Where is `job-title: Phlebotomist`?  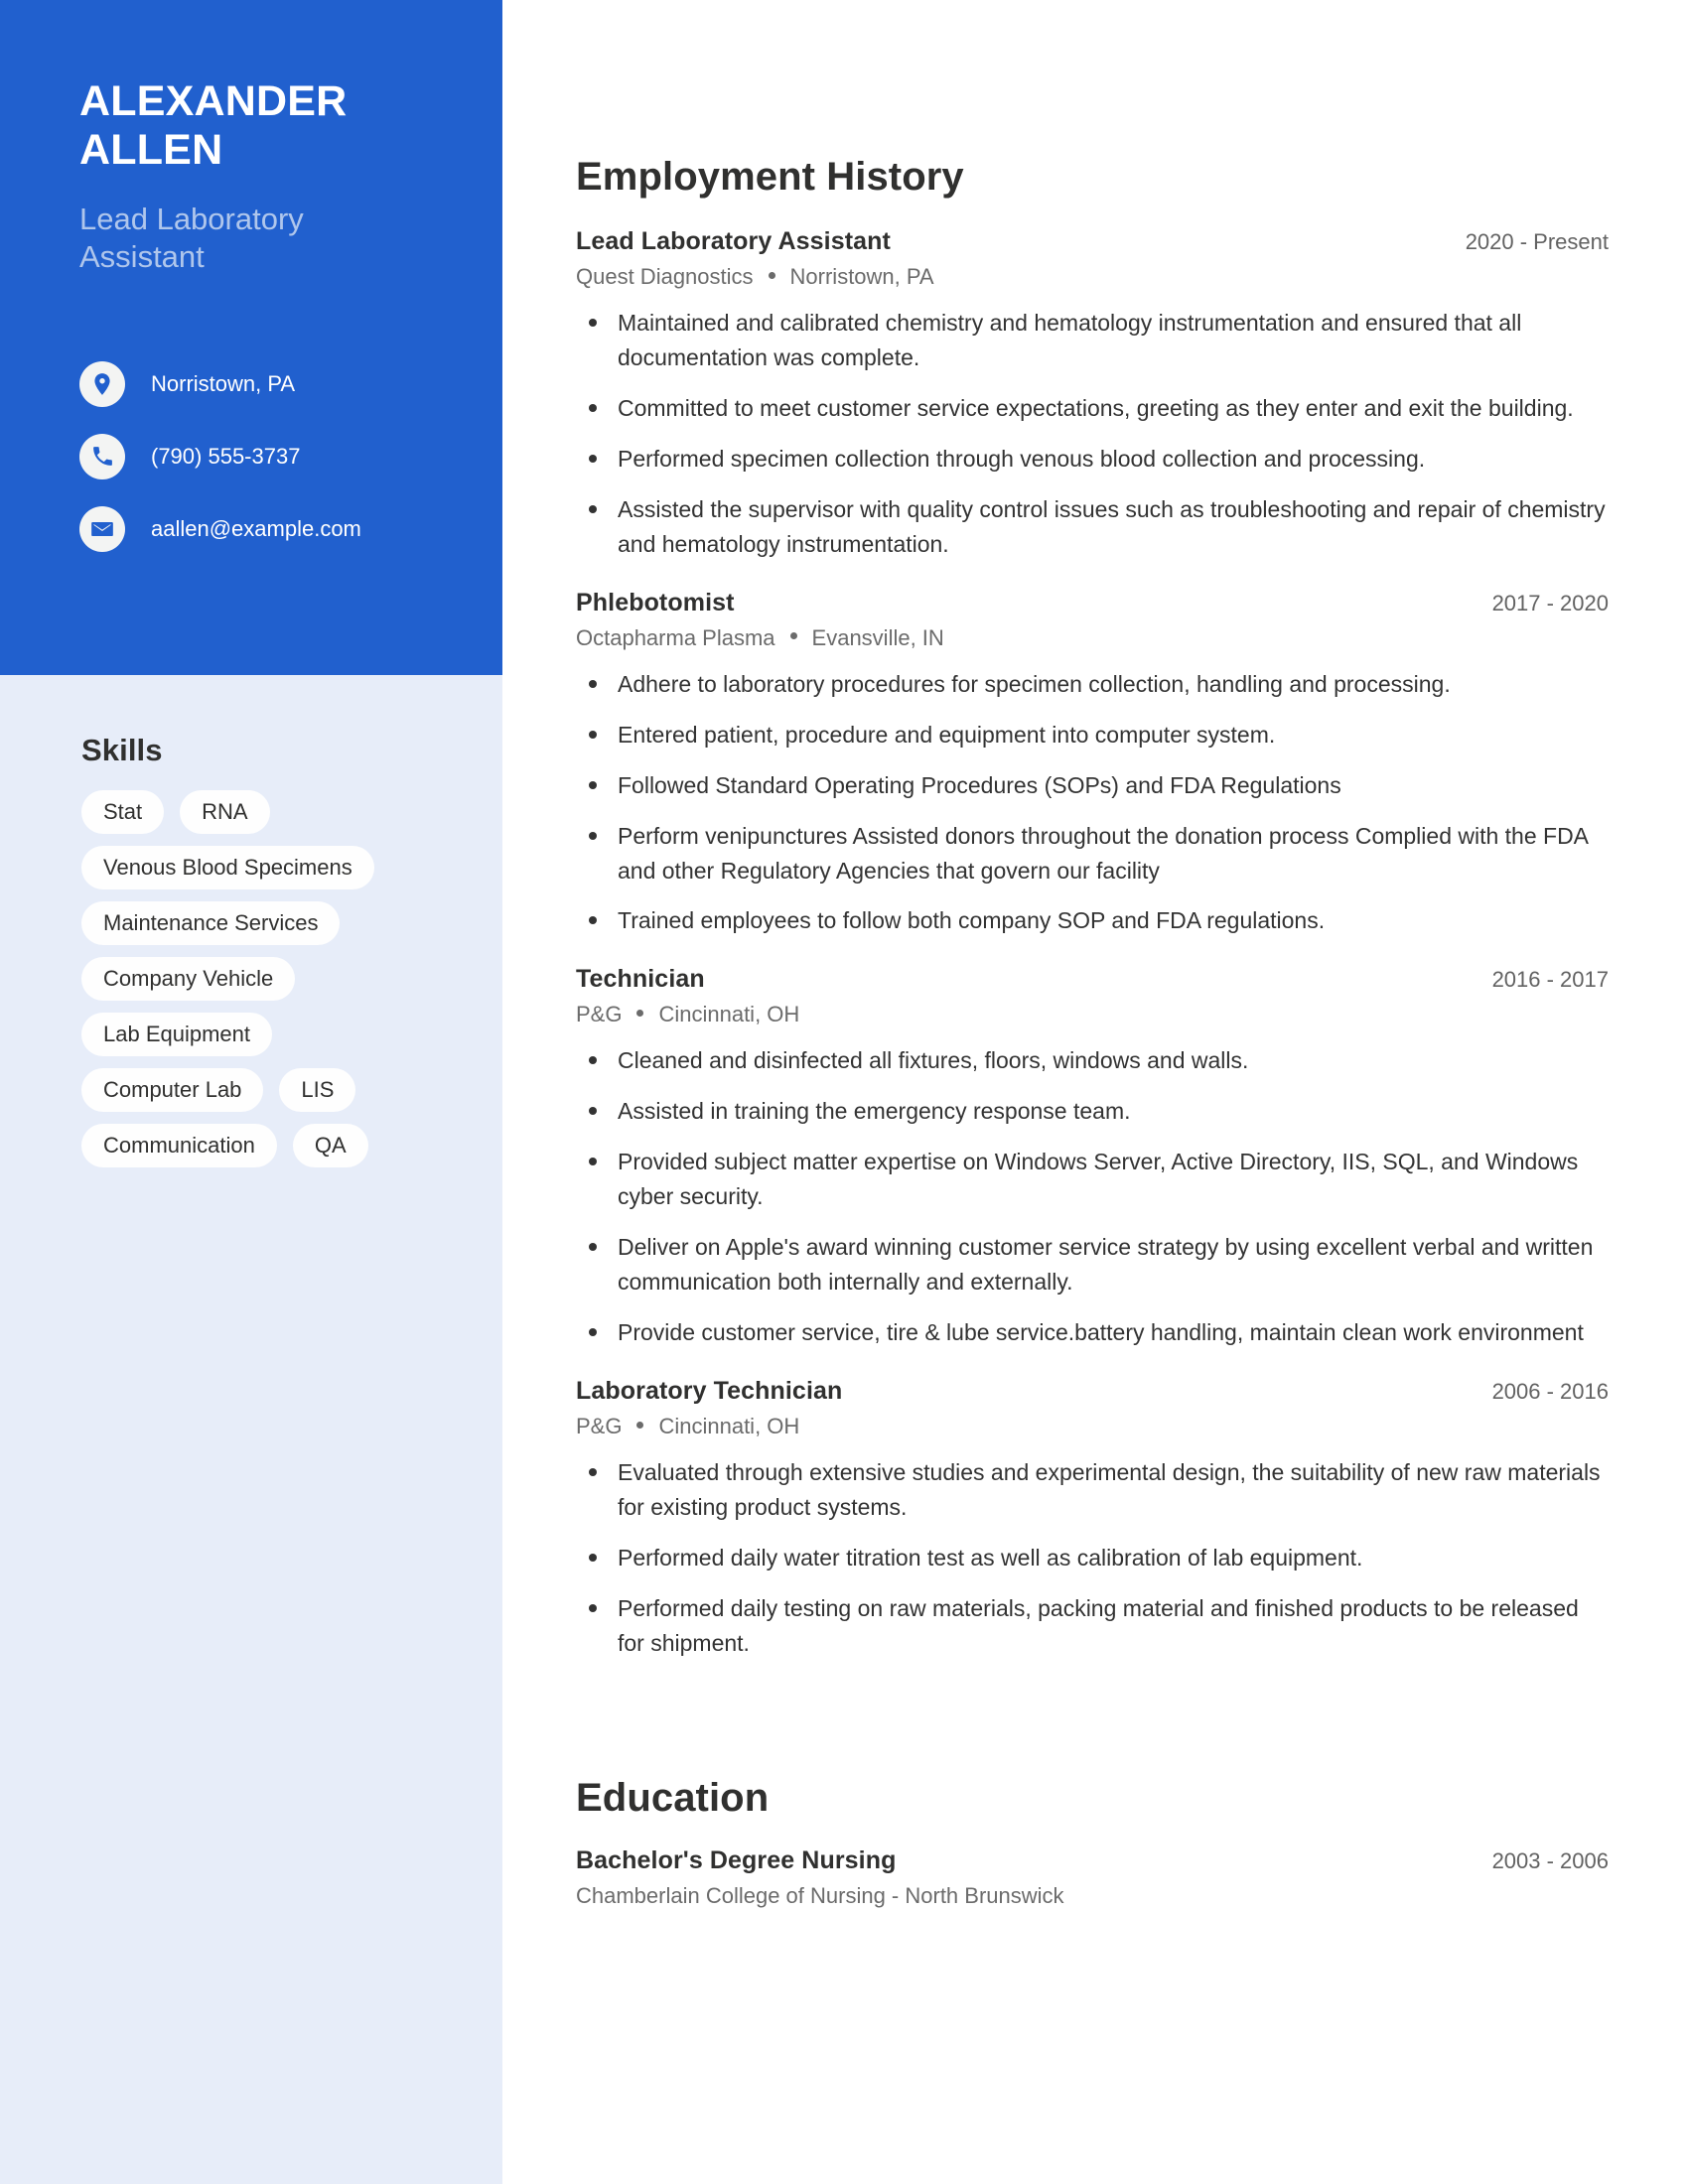
job-title: Phlebotomist is located at coordinates (655, 602).